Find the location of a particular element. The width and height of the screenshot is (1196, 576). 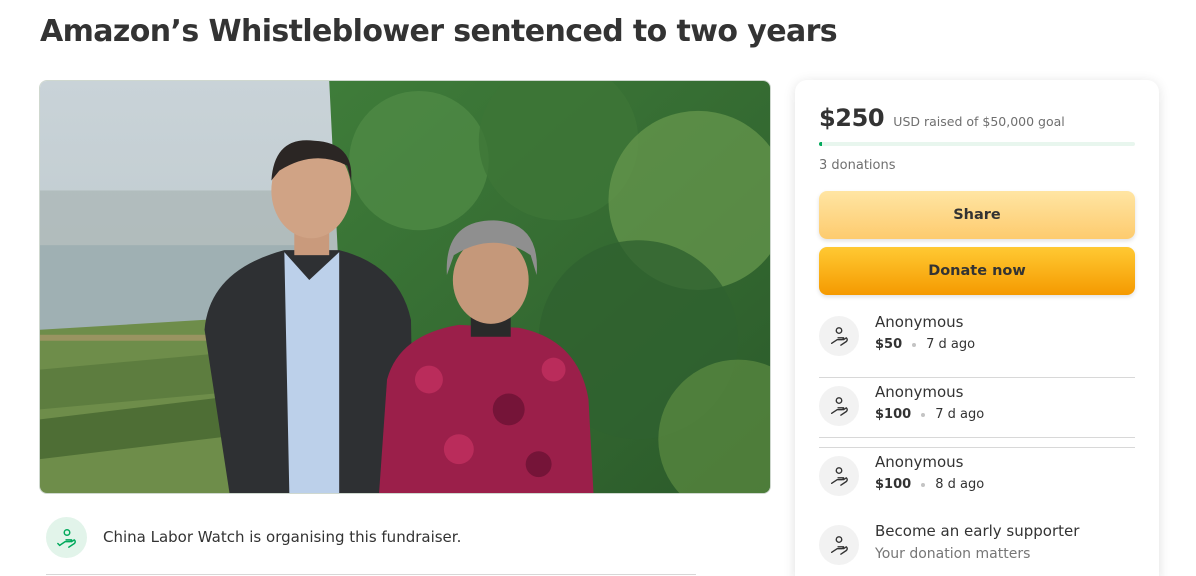

divider is located at coordinates (977, 437).